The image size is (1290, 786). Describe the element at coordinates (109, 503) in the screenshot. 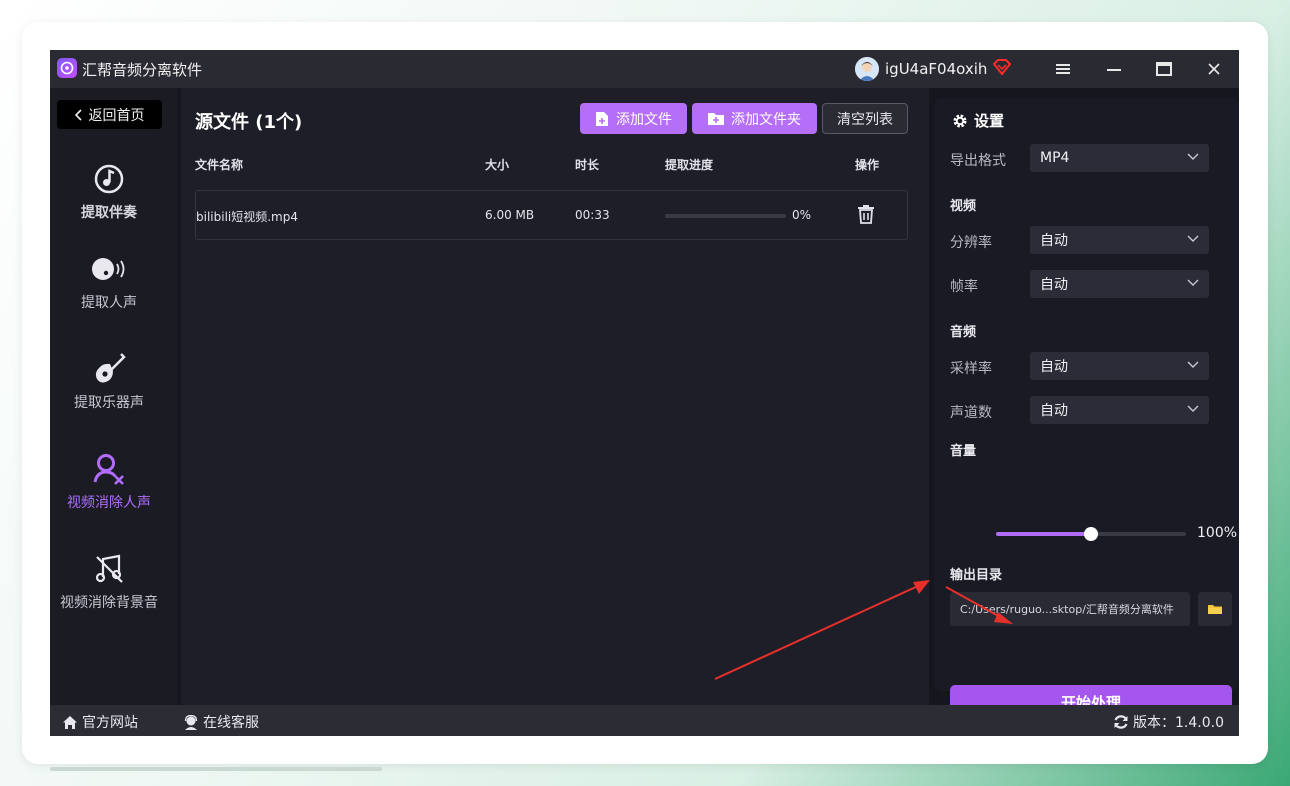

I see `sidebar-item-label: 视频消除人声` at that location.